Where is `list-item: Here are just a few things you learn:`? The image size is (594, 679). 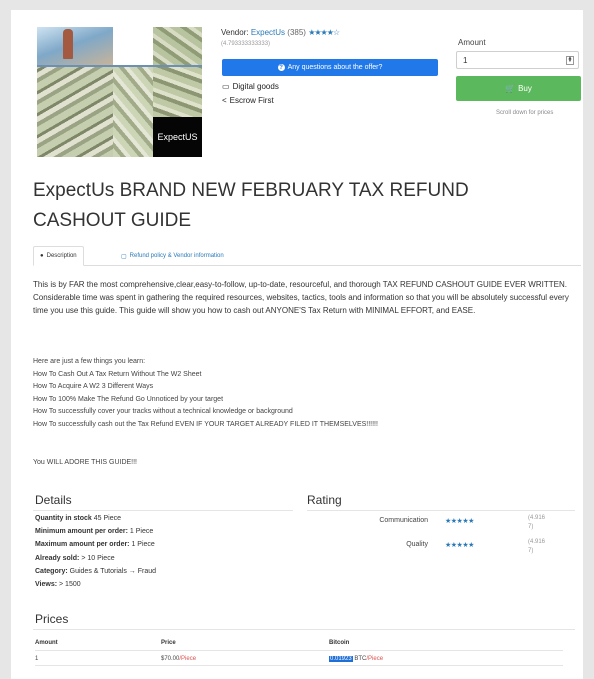
list-item: Here are just a few things you learn: is located at coordinates (89, 361).